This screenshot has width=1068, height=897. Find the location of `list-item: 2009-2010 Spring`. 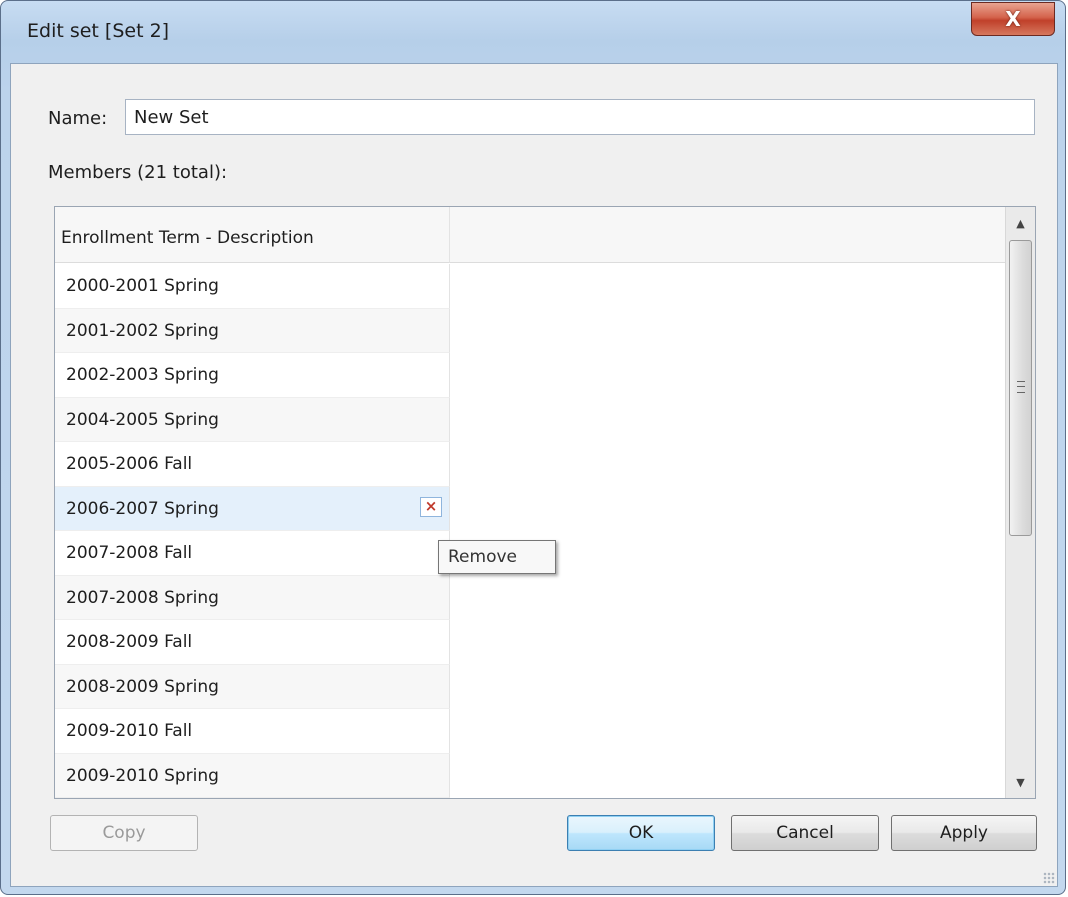

list-item: 2009-2010 Spring is located at coordinates (252, 775).